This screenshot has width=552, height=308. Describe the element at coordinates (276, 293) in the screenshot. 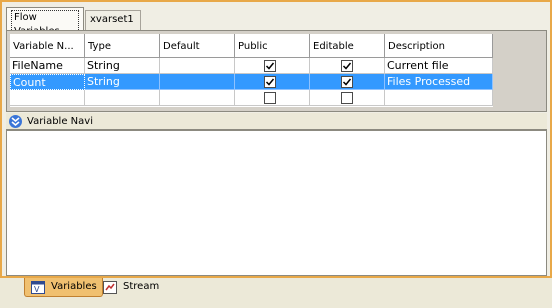

I see `bottom-tab-strip: V Variables Stream` at that location.